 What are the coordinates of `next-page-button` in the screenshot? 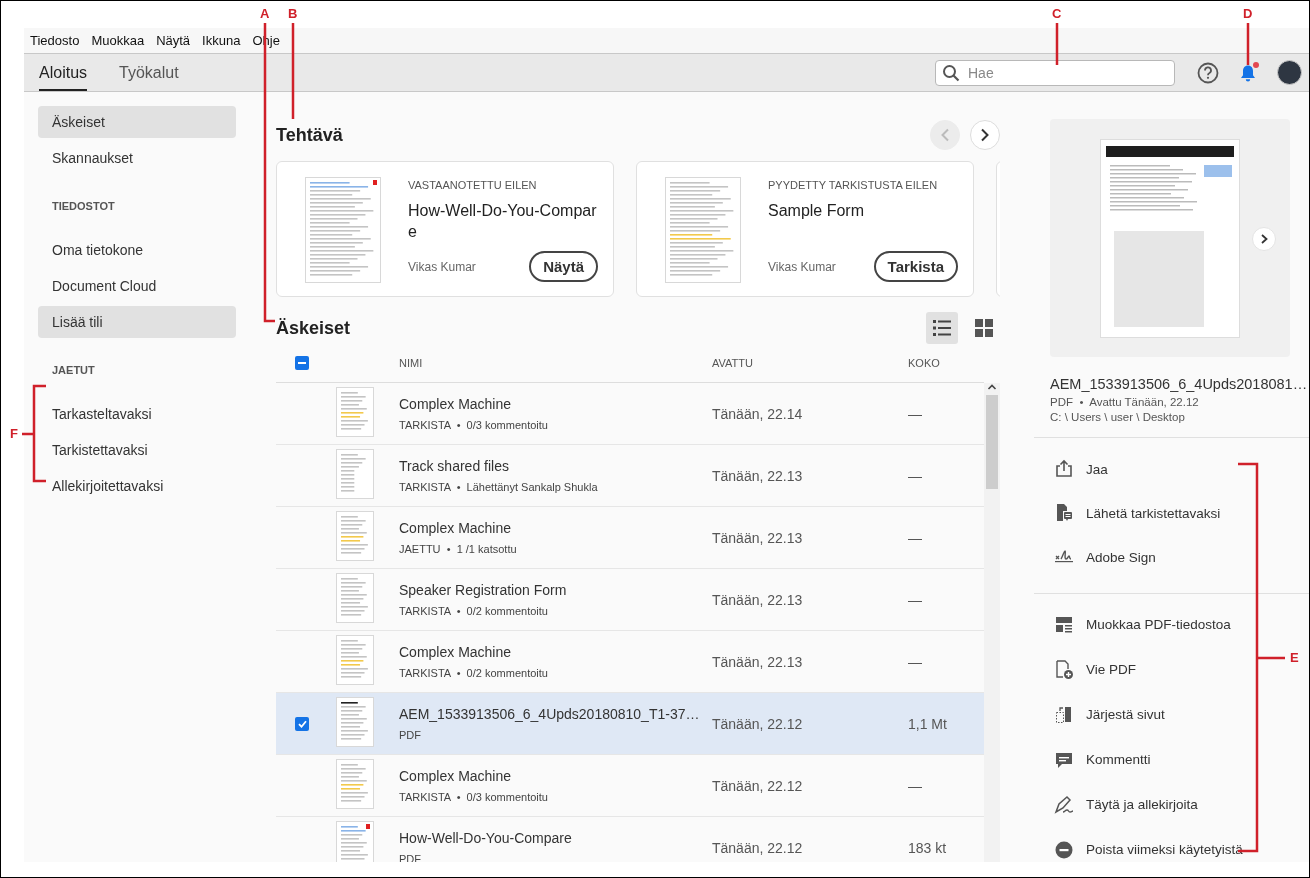 It's located at (1264, 239).